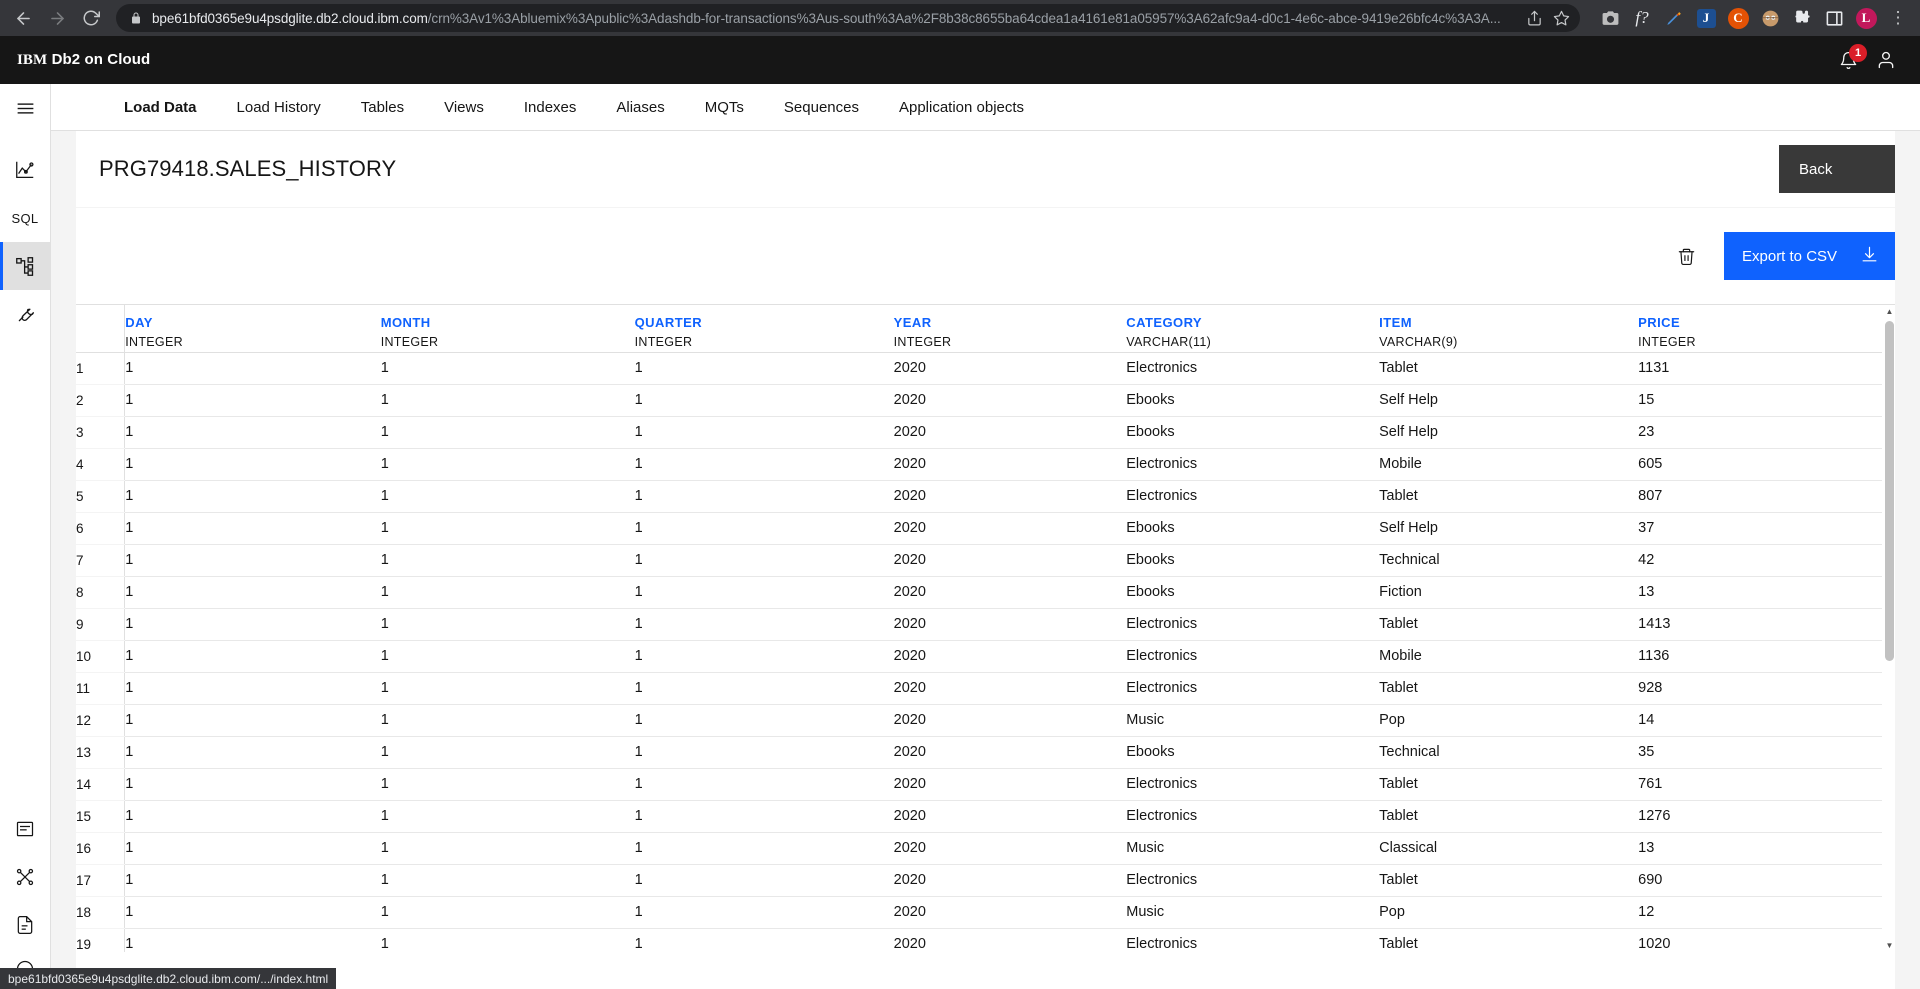 Image resolution: width=1920 pixels, height=989 pixels. I want to click on column-header-month: MONTH INTEGER, so click(507, 329).